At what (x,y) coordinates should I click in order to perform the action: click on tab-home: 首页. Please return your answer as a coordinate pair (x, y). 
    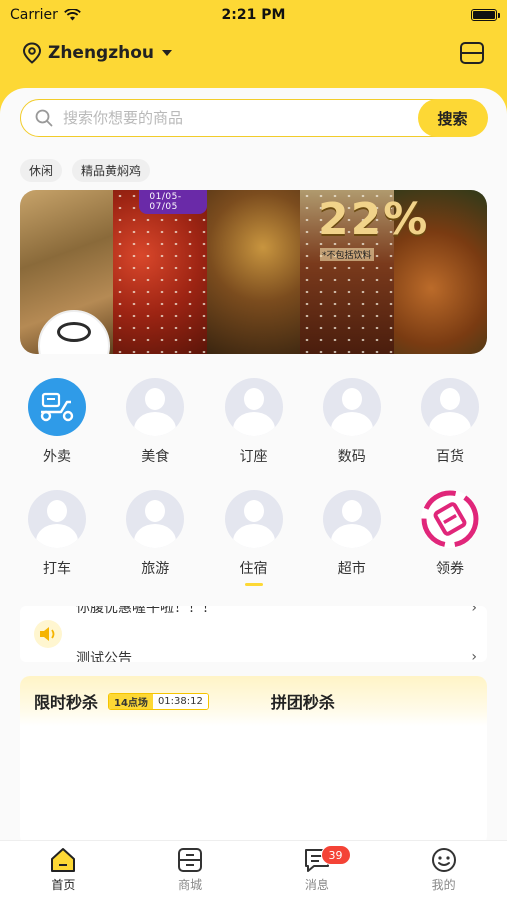
    Looking at the image, I should click on (63, 870).